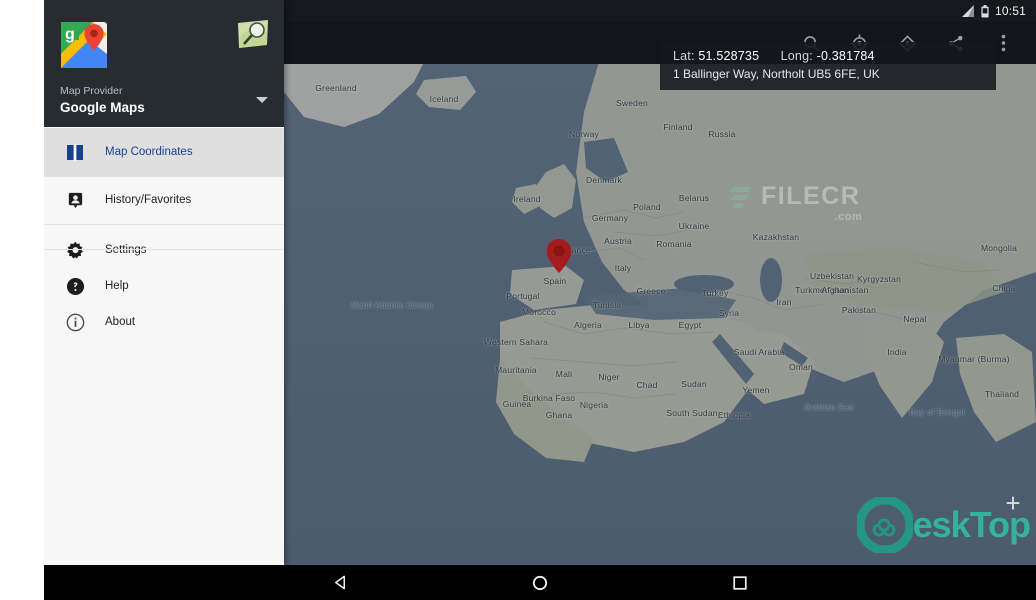  I want to click on map-label: Chad, so click(647, 385).